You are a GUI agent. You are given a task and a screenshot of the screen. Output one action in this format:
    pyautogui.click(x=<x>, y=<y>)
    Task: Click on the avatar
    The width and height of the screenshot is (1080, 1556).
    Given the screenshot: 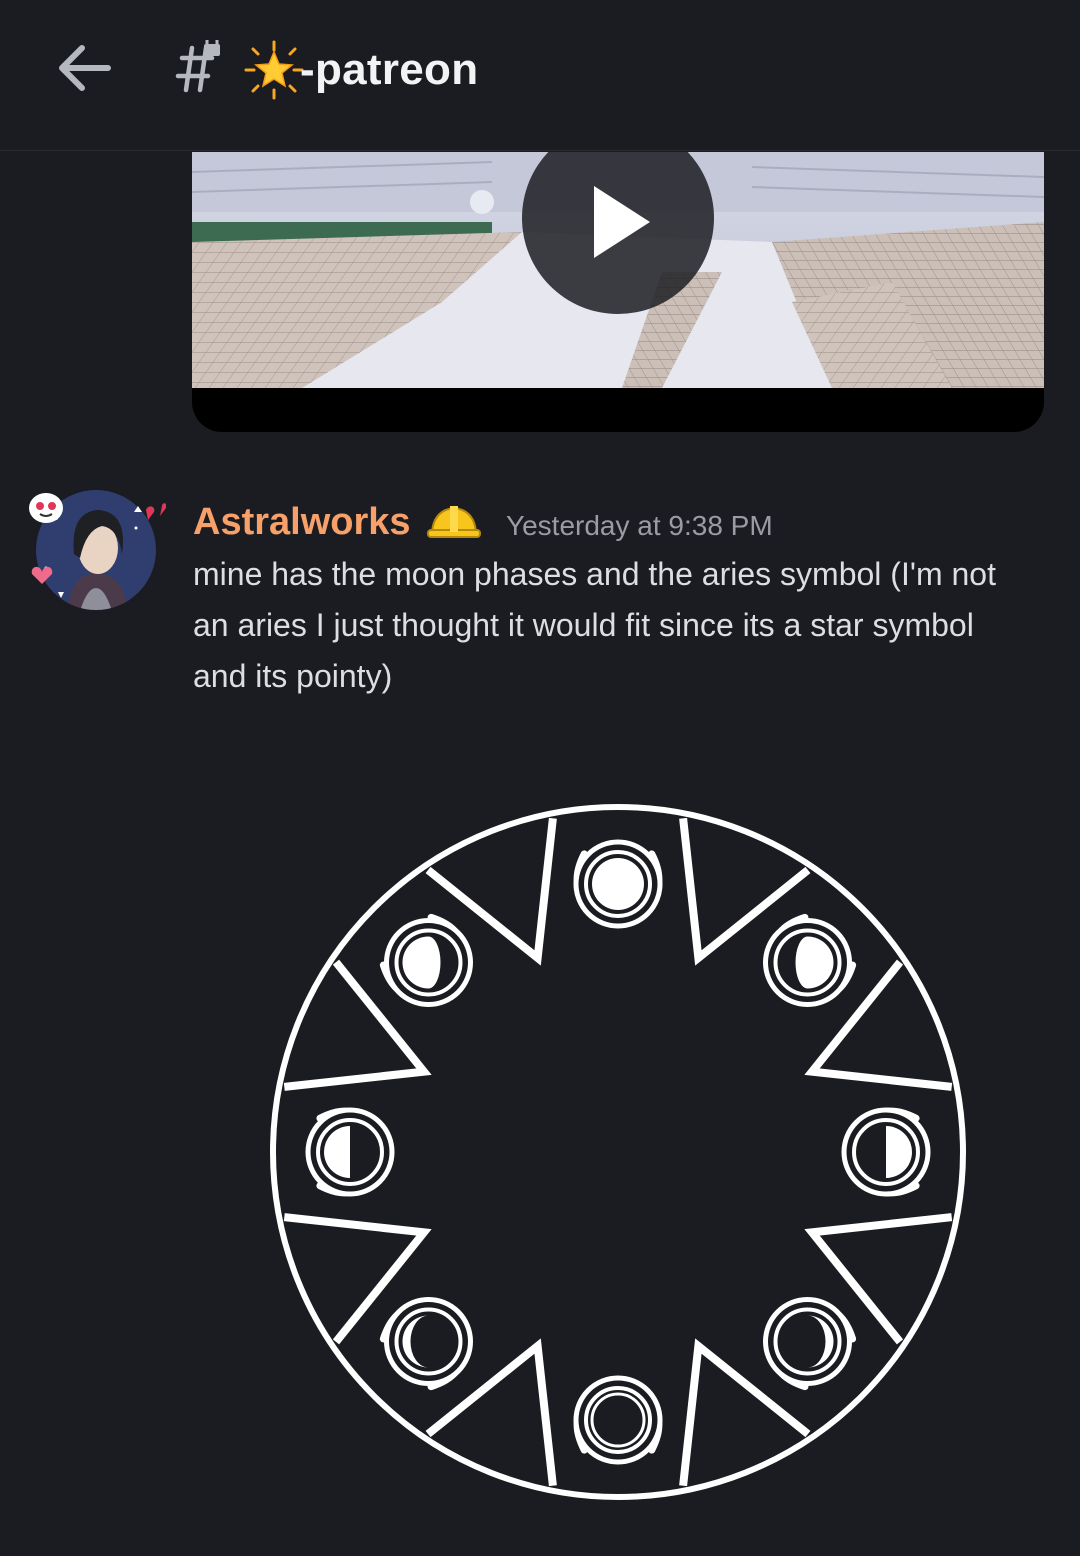 What is the action you would take?
    pyautogui.click(x=96, y=553)
    